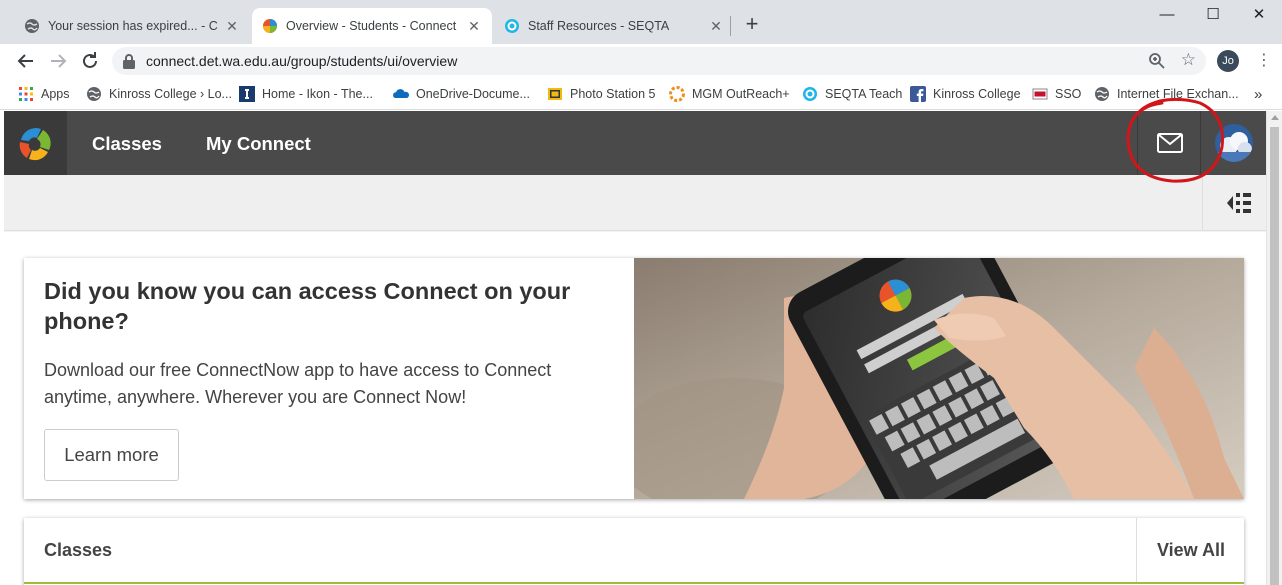 This screenshot has height=585, width=1282. I want to click on nav-my-connect: My Connect, so click(258, 144).